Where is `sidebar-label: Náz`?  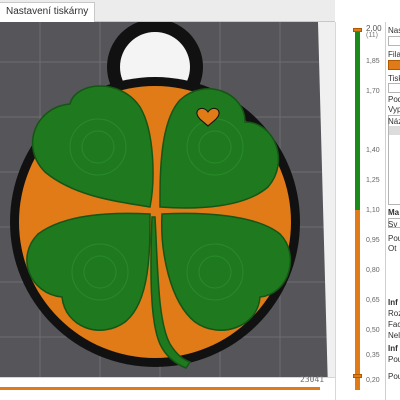 sidebar-label: Náz is located at coordinates (394, 121).